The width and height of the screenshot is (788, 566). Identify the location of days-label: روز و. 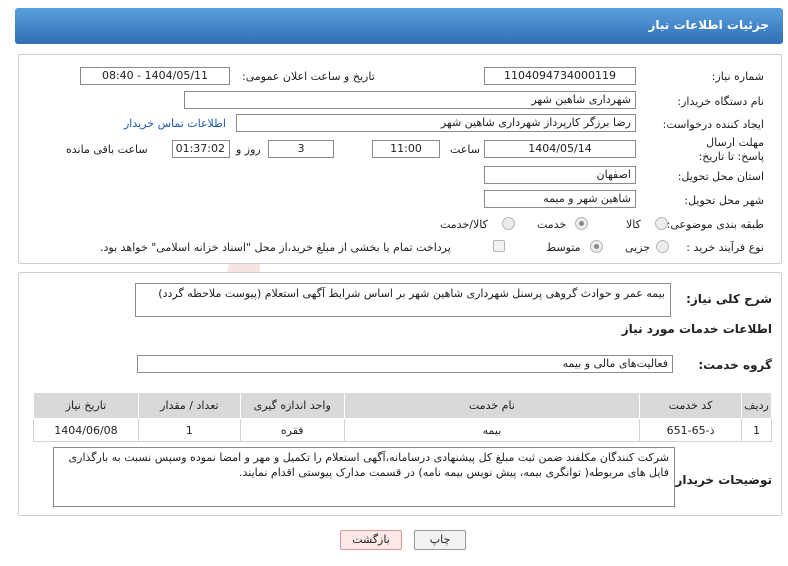
(248, 149).